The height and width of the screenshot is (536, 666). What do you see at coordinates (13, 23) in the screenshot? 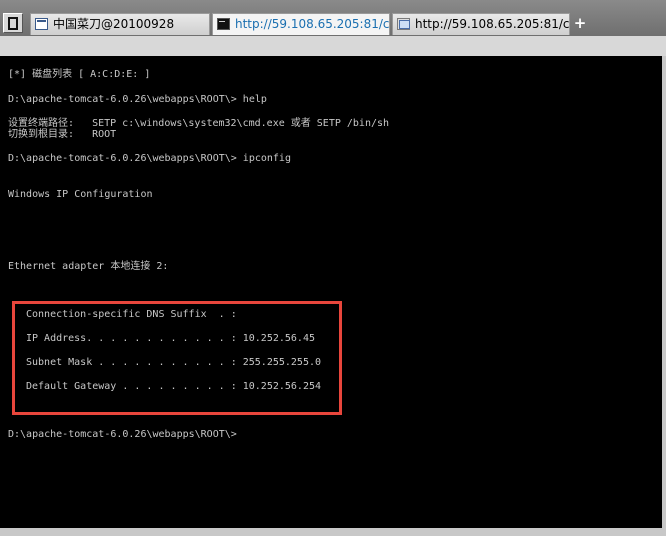
I see `window-menu-icon` at bounding box center [13, 23].